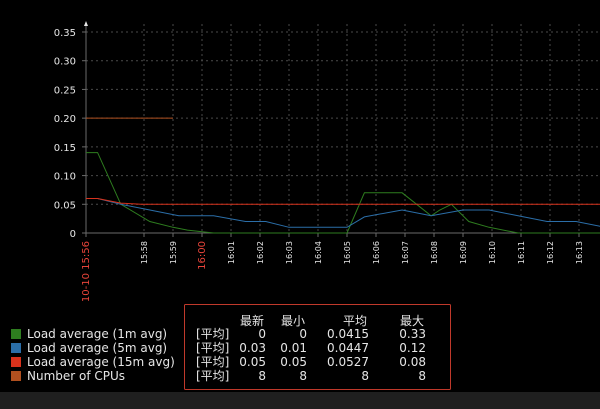  What do you see at coordinates (492, 252) in the screenshot?
I see `x-tick-label: 16:10` at bounding box center [492, 252].